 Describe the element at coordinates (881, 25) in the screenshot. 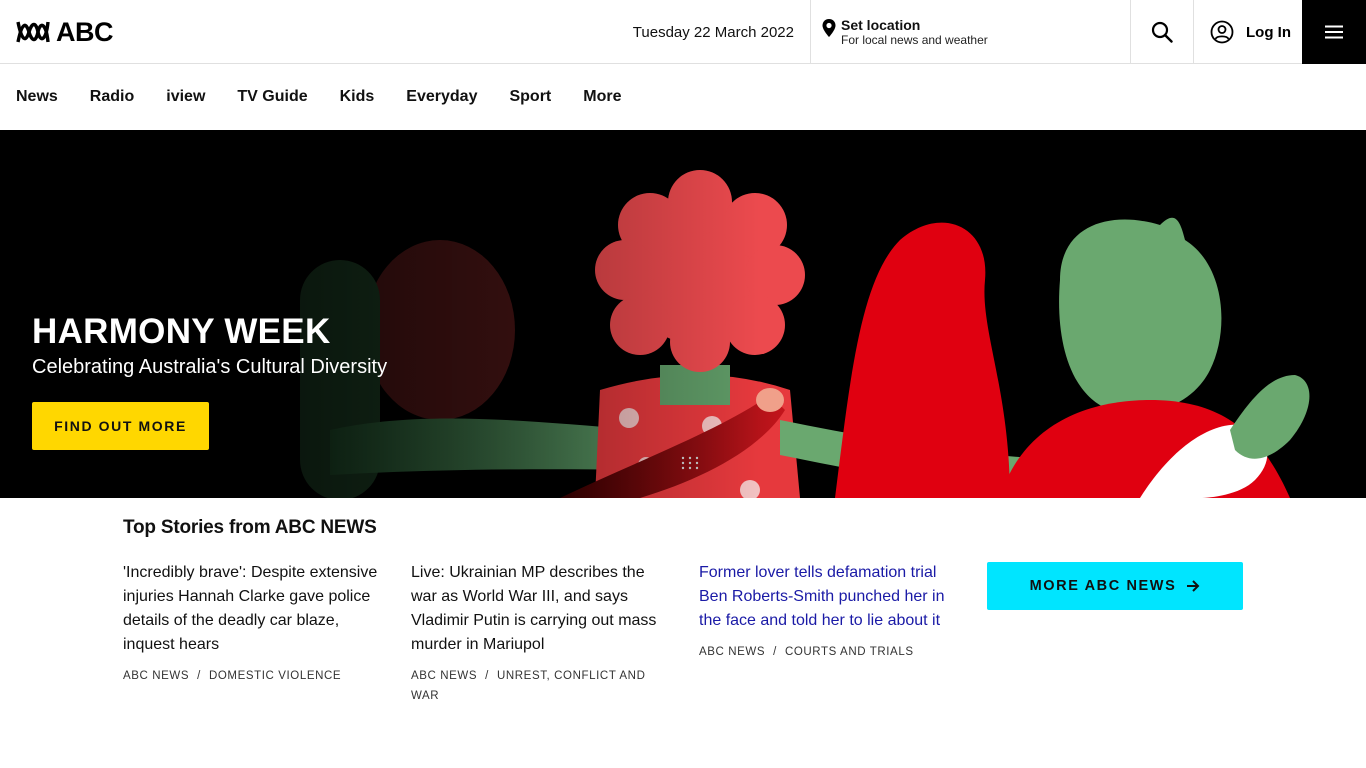

I see `location-title: Set location` at that location.